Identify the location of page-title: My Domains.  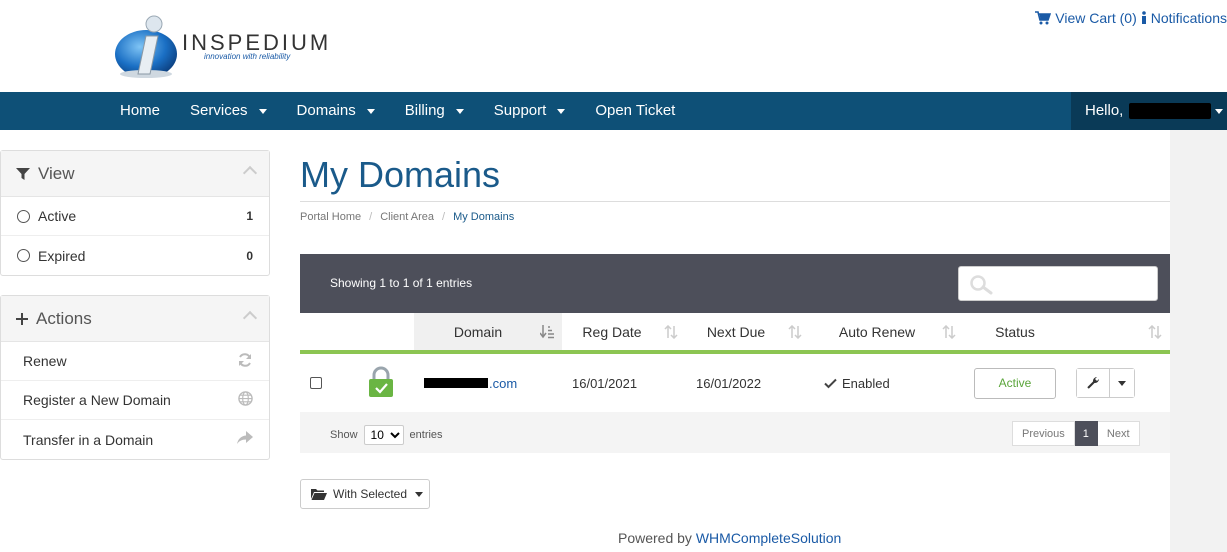
(400, 174).